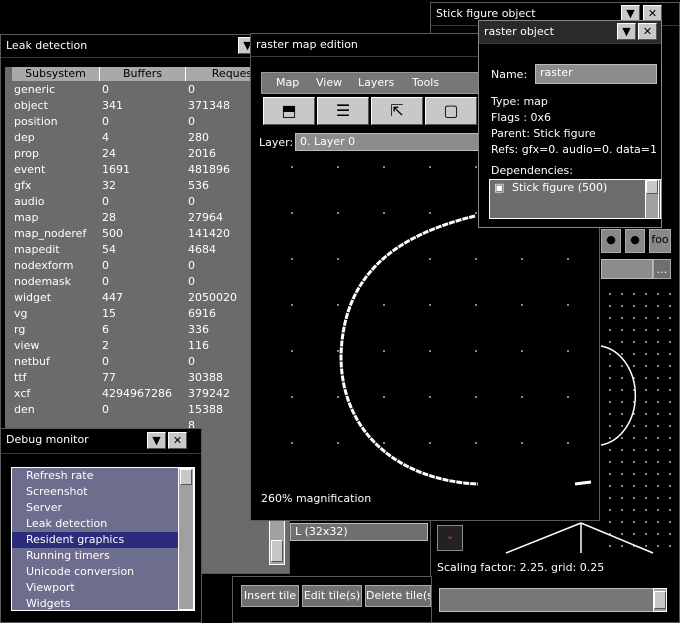 Image resolution: width=680 pixels, height=623 pixels. Describe the element at coordinates (103, 508) in the screenshot. I see `list-item: Server` at that location.